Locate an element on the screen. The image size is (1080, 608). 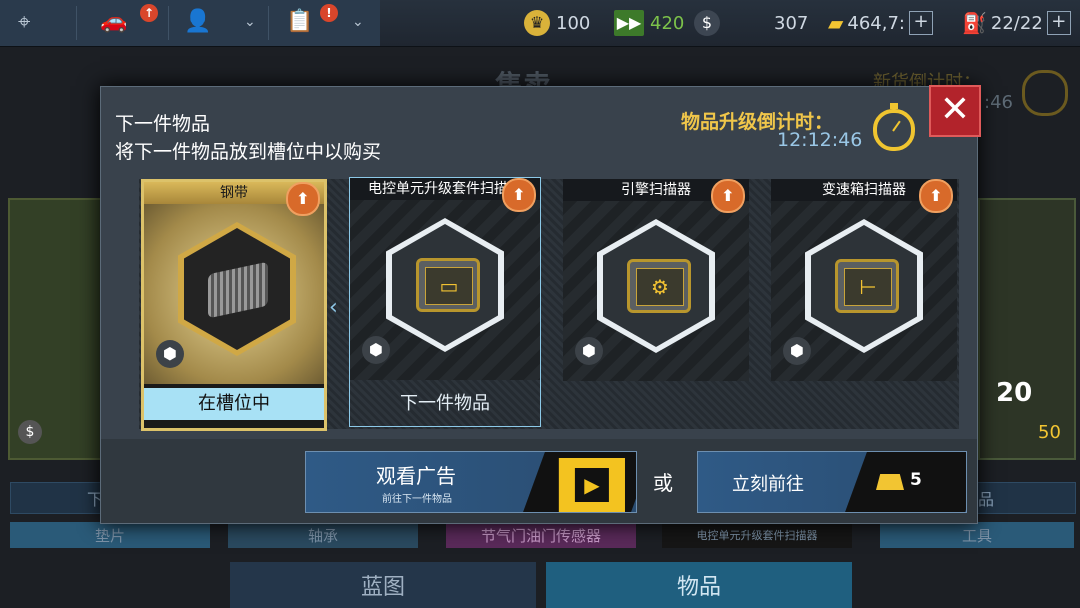
background-label-1: 轴承 is located at coordinates (323, 535).